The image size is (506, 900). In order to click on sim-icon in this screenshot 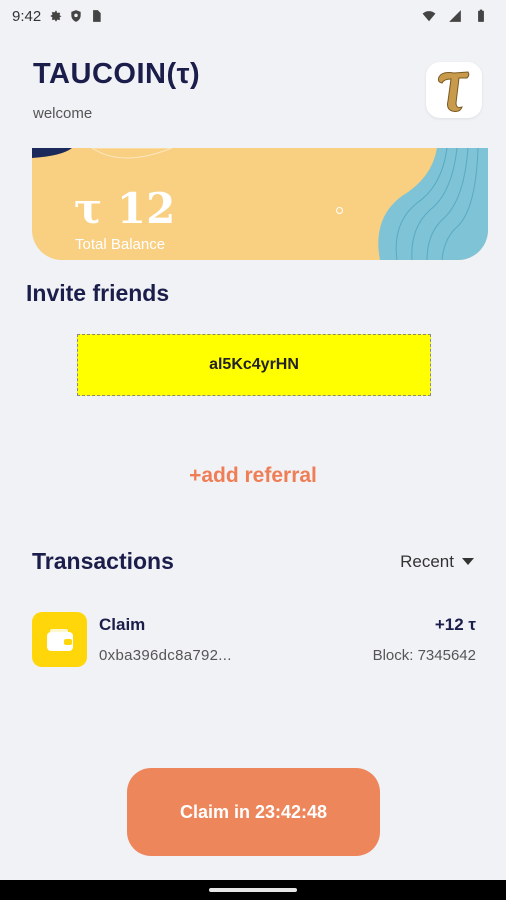, I will do `click(97, 16)`.